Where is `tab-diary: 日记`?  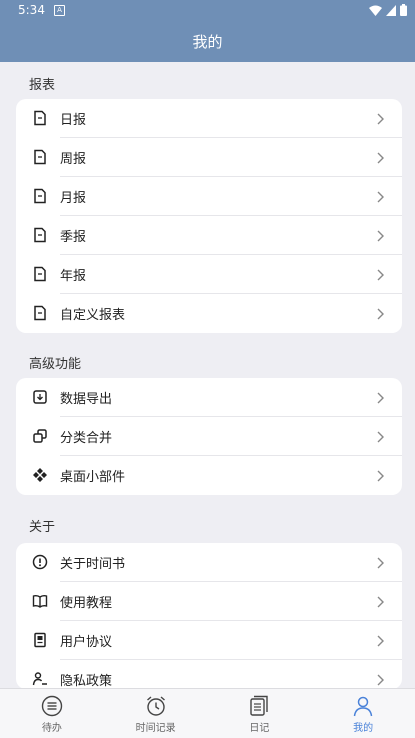
tab-diary: 日记 is located at coordinates (260, 713).